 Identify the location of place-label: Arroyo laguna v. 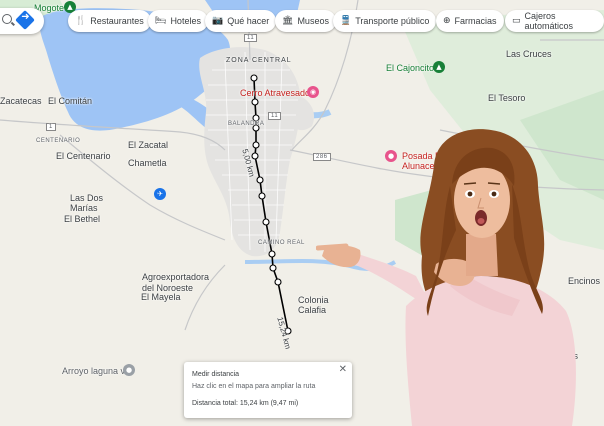
(93, 371).